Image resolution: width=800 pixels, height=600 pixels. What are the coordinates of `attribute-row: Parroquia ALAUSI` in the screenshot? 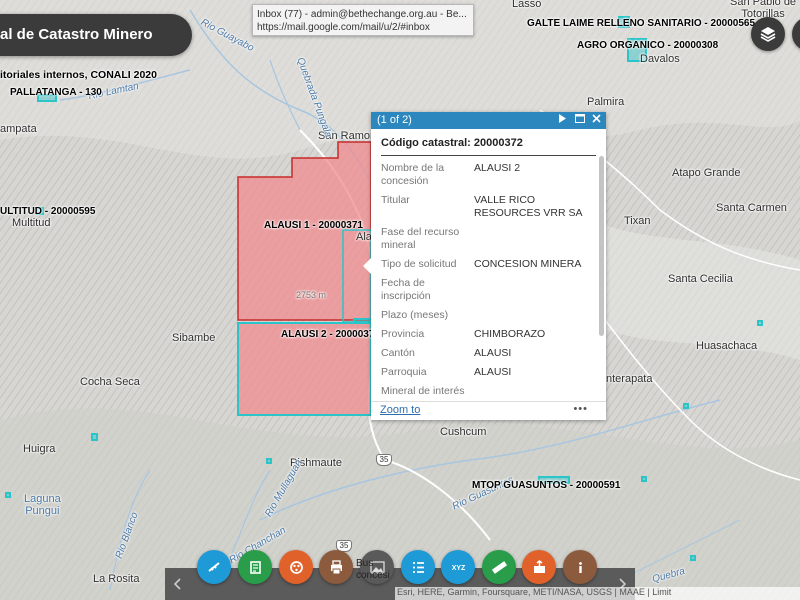 It's located at (488, 372).